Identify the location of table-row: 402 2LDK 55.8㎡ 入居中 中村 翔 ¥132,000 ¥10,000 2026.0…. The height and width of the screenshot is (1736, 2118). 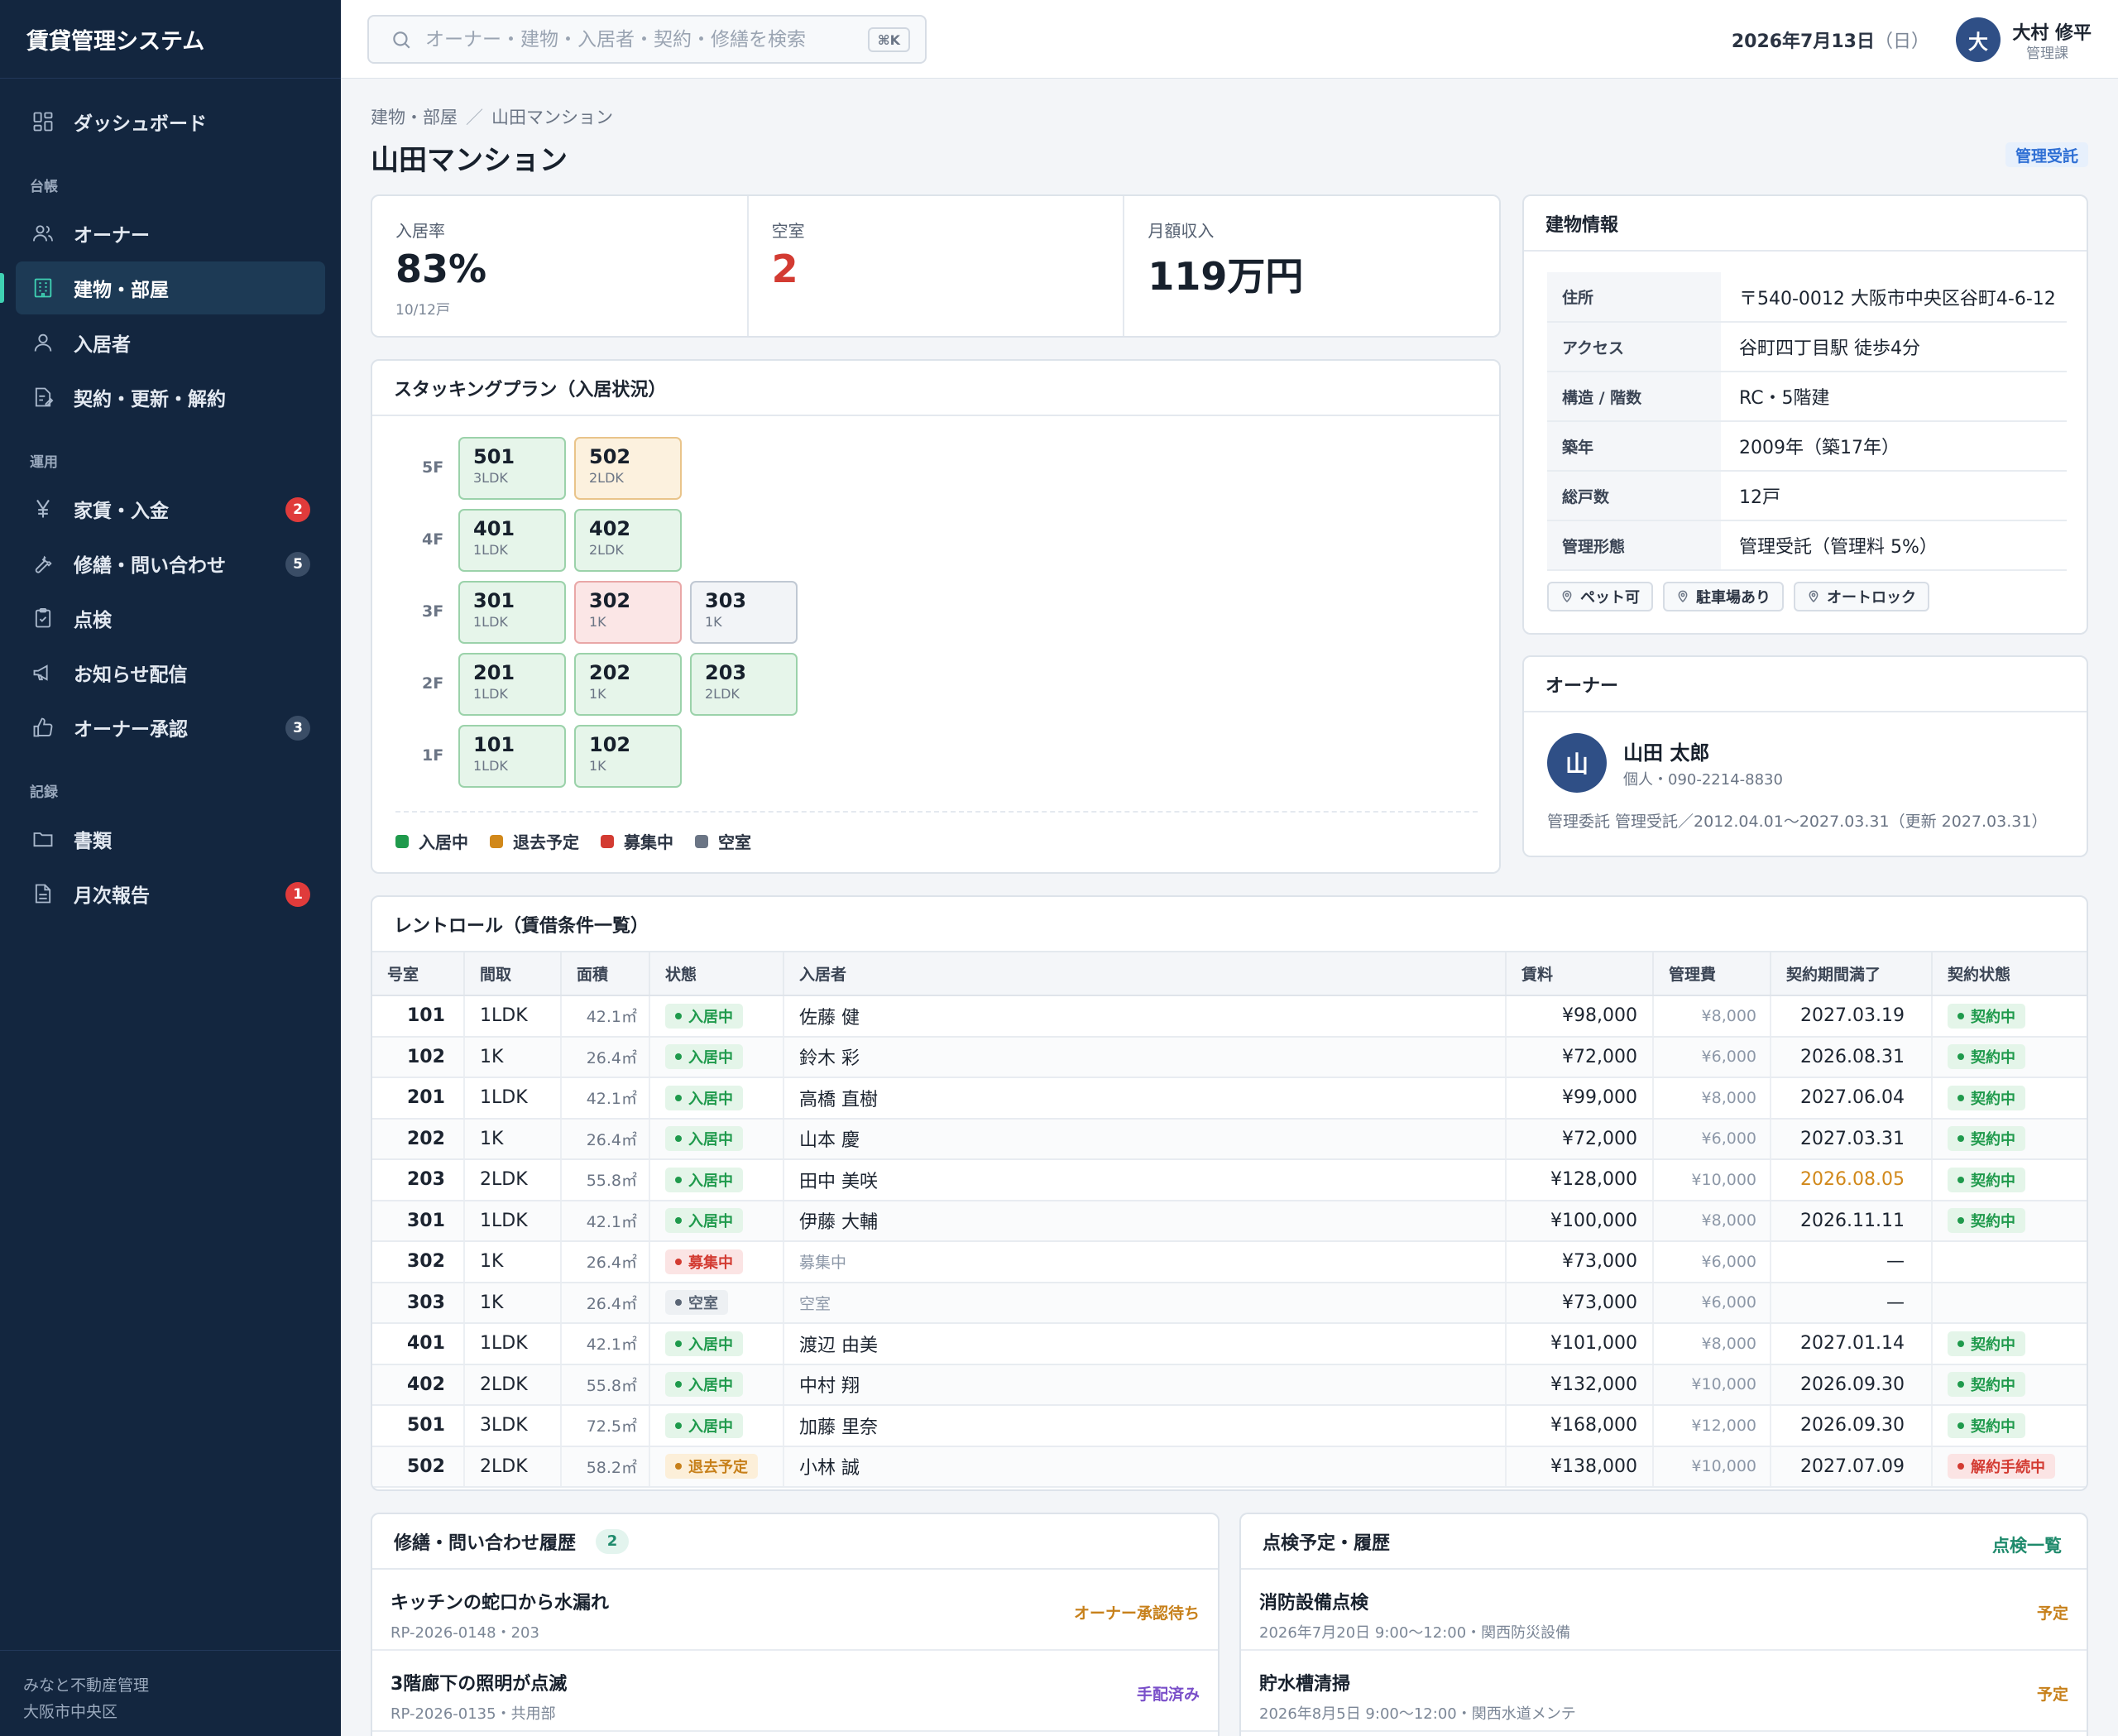
(1229, 1385).